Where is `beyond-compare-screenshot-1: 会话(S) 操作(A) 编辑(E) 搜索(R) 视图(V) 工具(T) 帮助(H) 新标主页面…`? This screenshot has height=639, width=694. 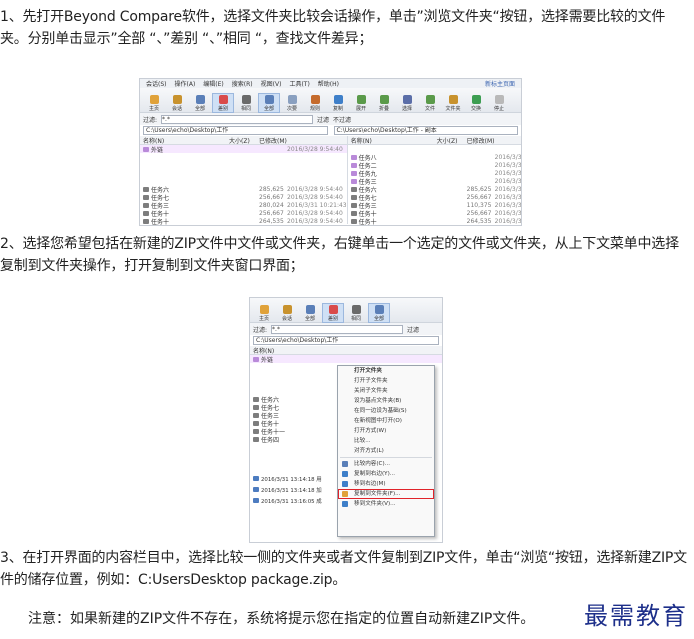
beyond-compare-screenshot-1: 会话(S) 操作(A) 编辑(E) 搜索(R) 视图(V) 工具(T) 帮助(H) 新标主页面… is located at coordinates (330, 152).